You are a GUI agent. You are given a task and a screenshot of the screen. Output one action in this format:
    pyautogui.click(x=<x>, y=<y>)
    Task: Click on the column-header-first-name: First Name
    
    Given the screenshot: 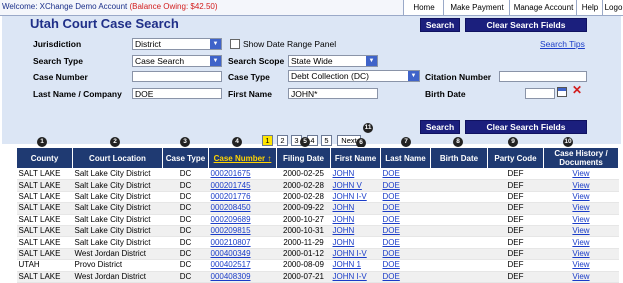 What is the action you would take?
    pyautogui.click(x=355, y=158)
    